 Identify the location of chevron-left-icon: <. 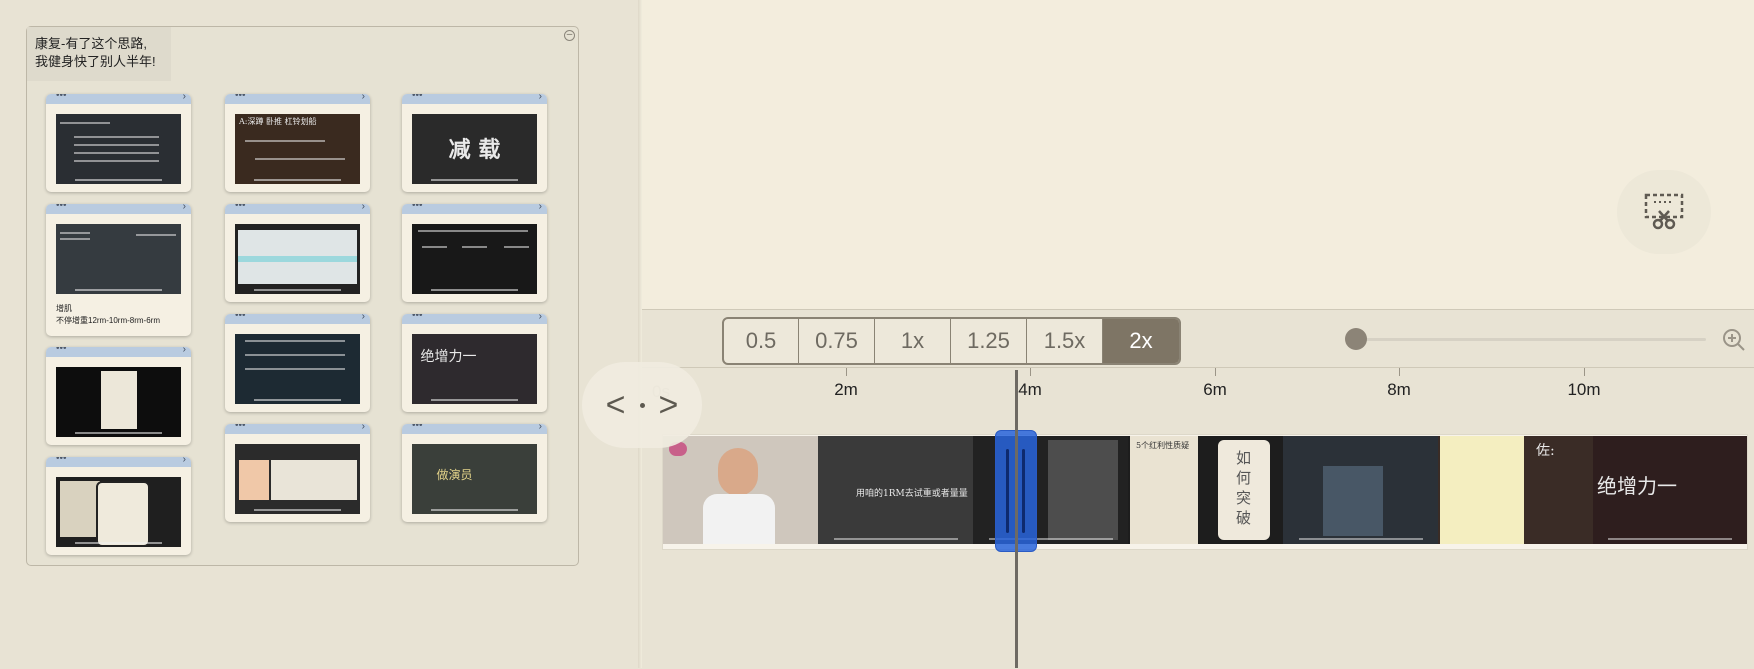
(616, 405).